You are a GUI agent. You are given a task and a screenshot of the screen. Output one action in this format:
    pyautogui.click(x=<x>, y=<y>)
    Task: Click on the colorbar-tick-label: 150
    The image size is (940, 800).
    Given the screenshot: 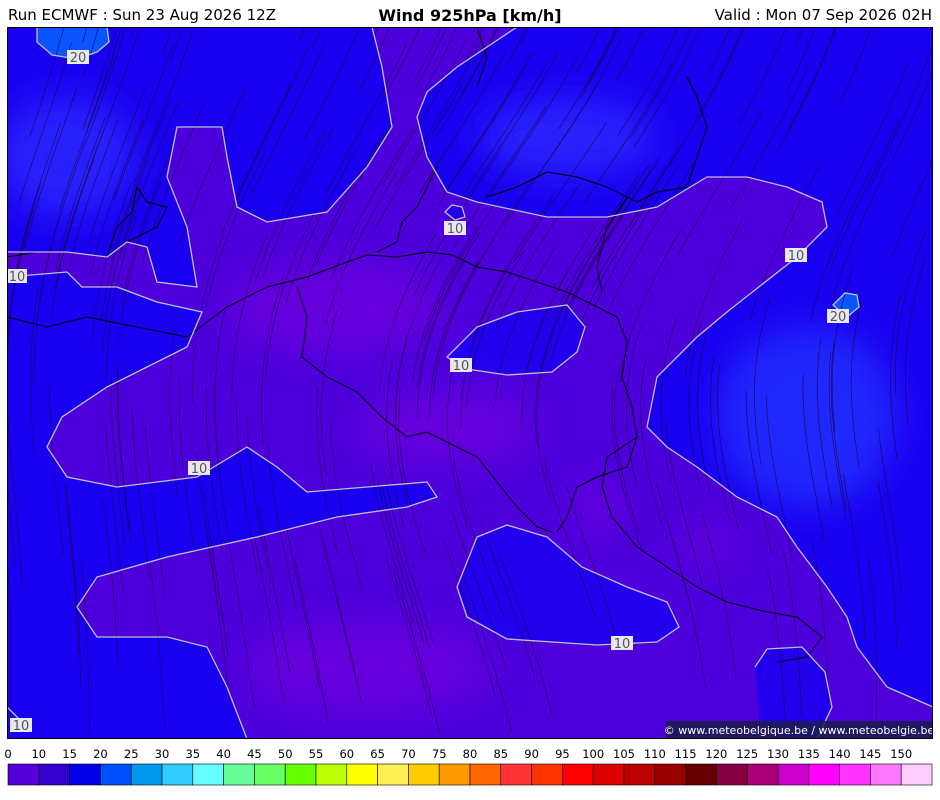 What is the action you would take?
    pyautogui.click(x=901, y=754)
    